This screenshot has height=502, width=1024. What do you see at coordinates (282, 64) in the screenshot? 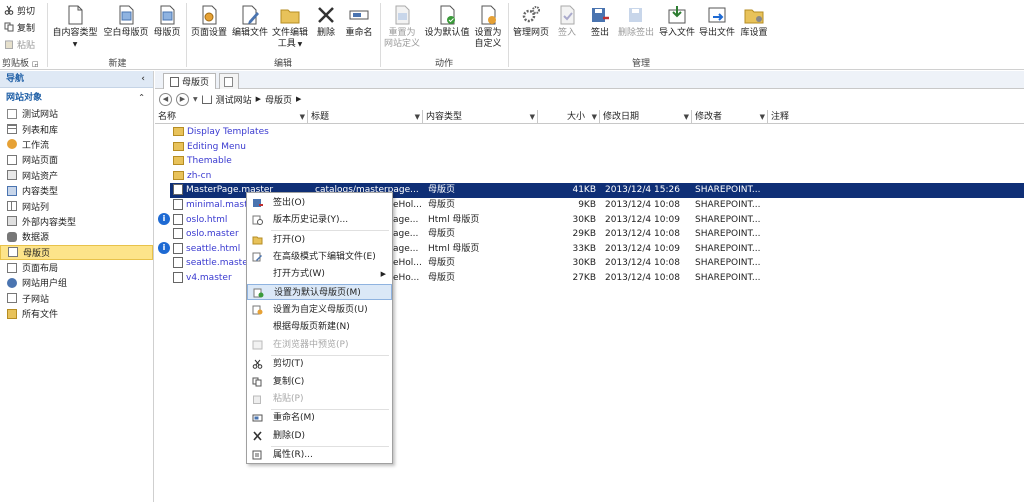
I see `group-edit-label: 编辑` at bounding box center [282, 64].